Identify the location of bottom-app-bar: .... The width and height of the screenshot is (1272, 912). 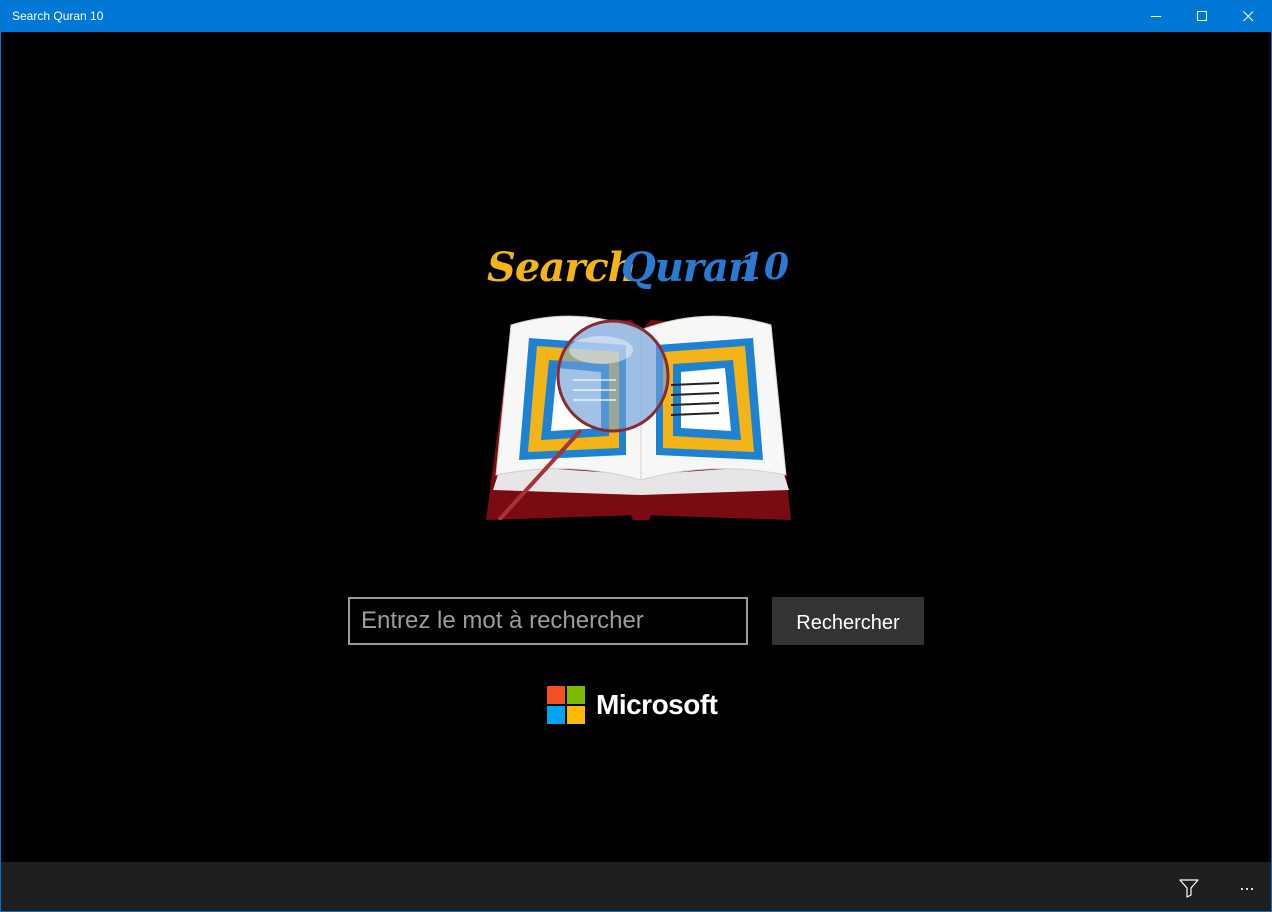
(636, 886).